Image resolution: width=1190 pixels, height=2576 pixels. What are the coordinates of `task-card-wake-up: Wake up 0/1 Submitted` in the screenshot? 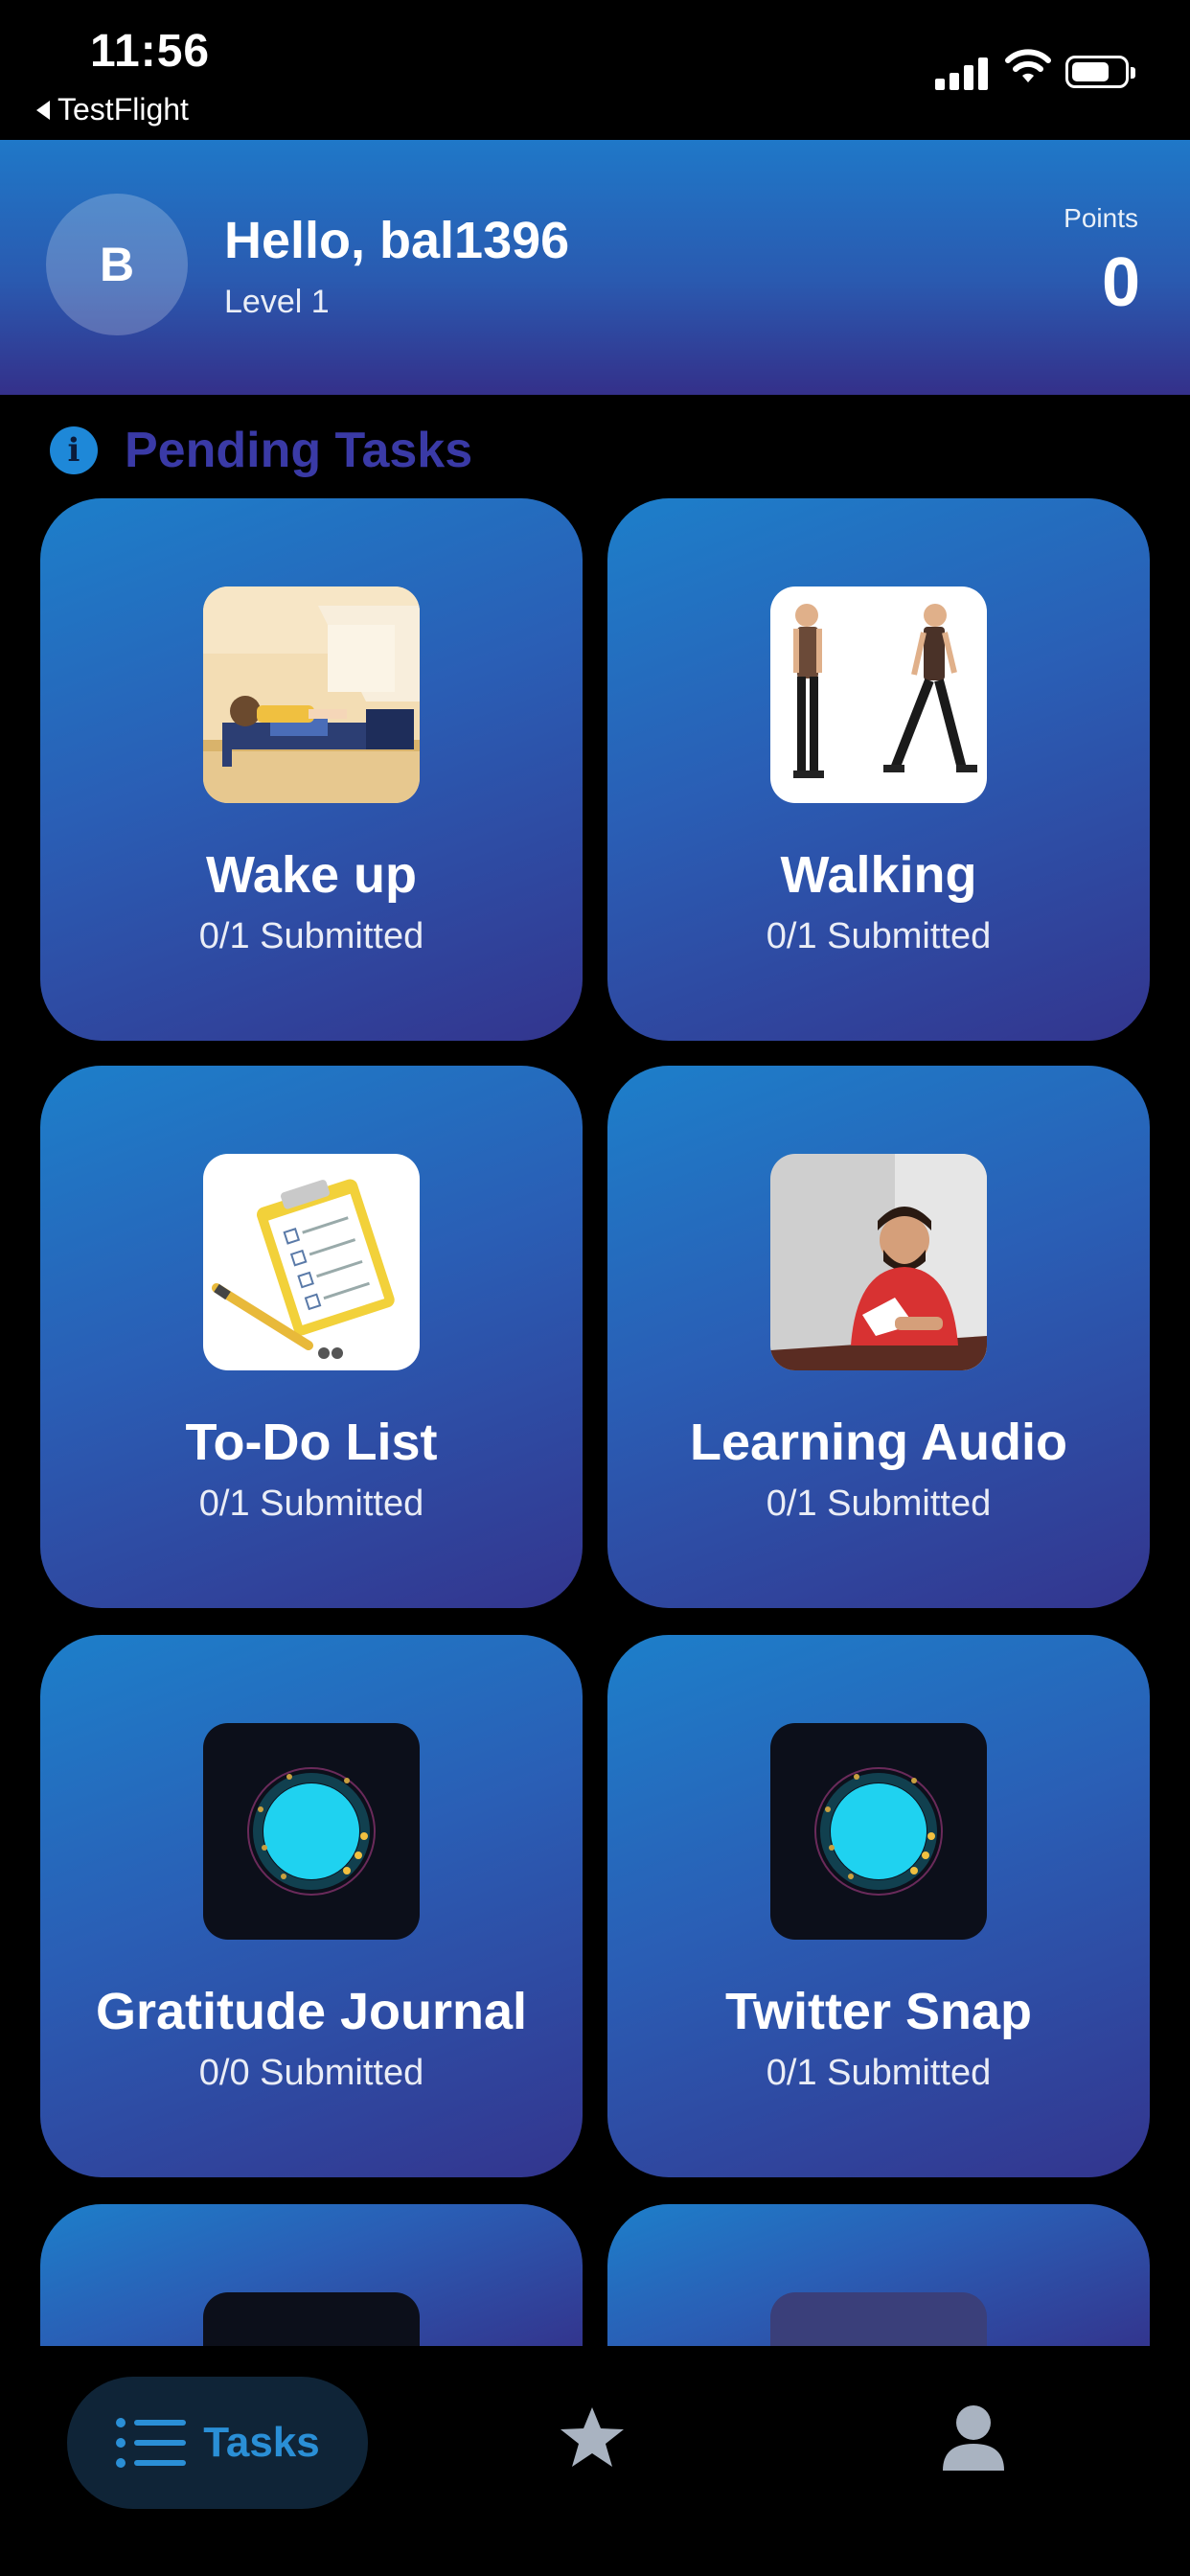 It's located at (311, 769).